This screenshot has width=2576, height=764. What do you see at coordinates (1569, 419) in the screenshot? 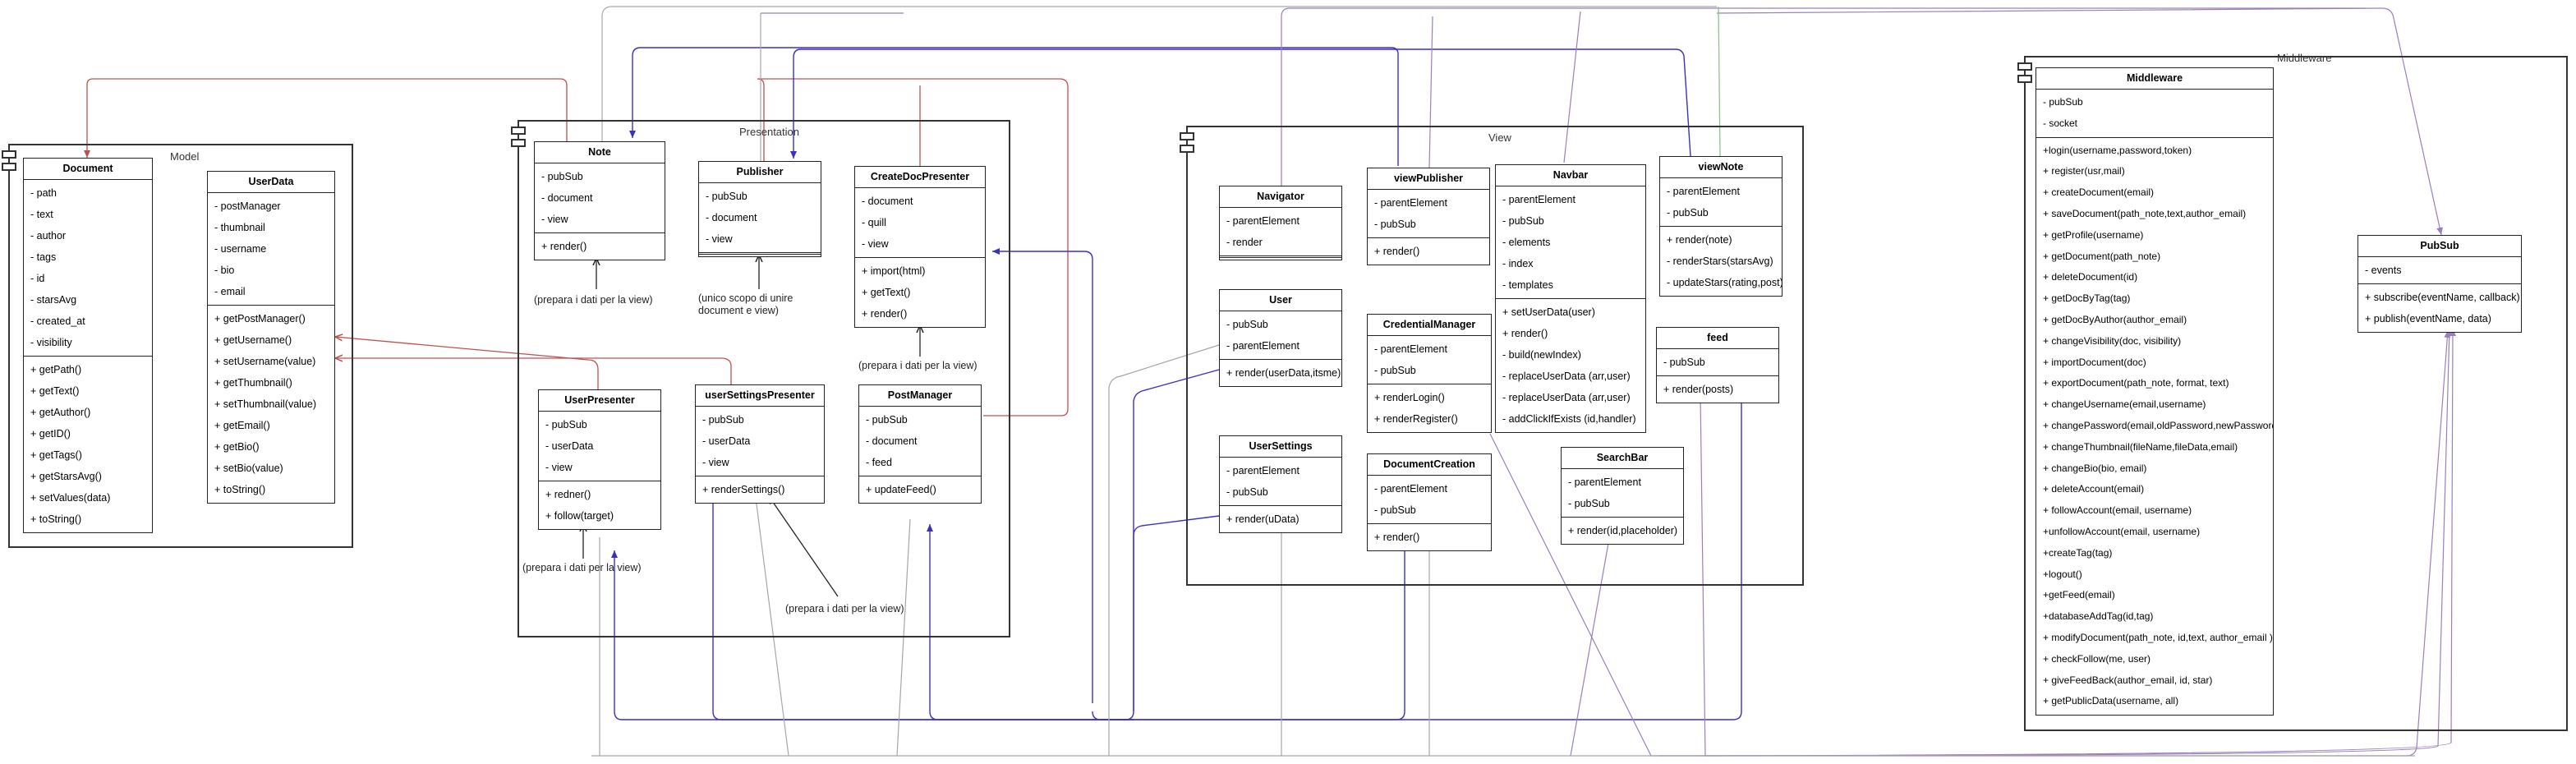
I see `method-row: - addClickIfExists (id,handler)` at bounding box center [1569, 419].